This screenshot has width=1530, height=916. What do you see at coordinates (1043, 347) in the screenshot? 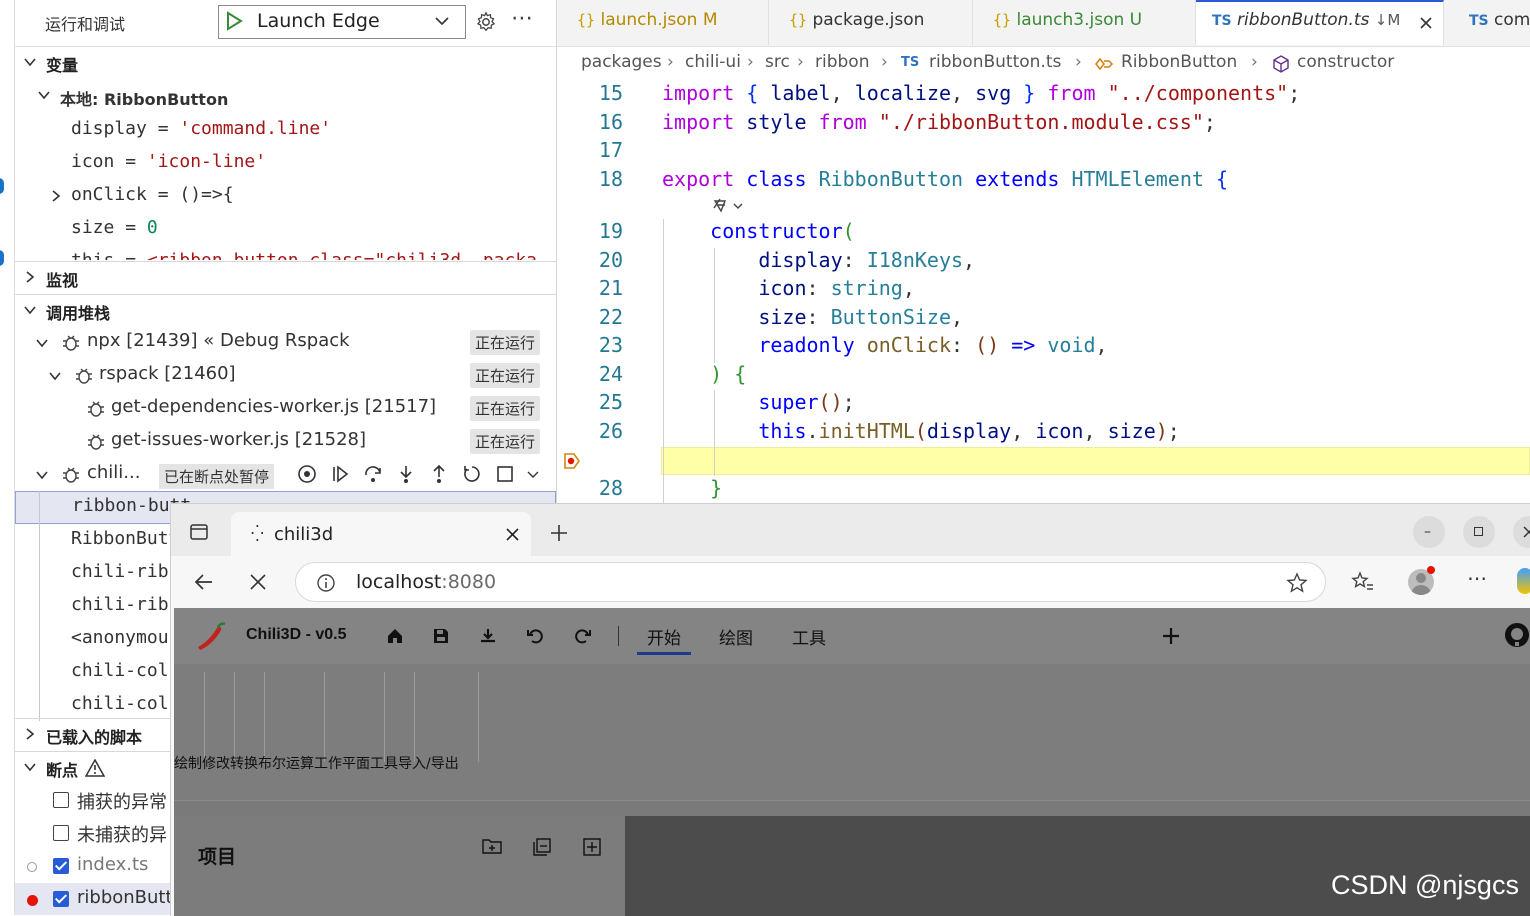
I see `code-line: 23 readonly onClick: () => void,` at bounding box center [1043, 347].